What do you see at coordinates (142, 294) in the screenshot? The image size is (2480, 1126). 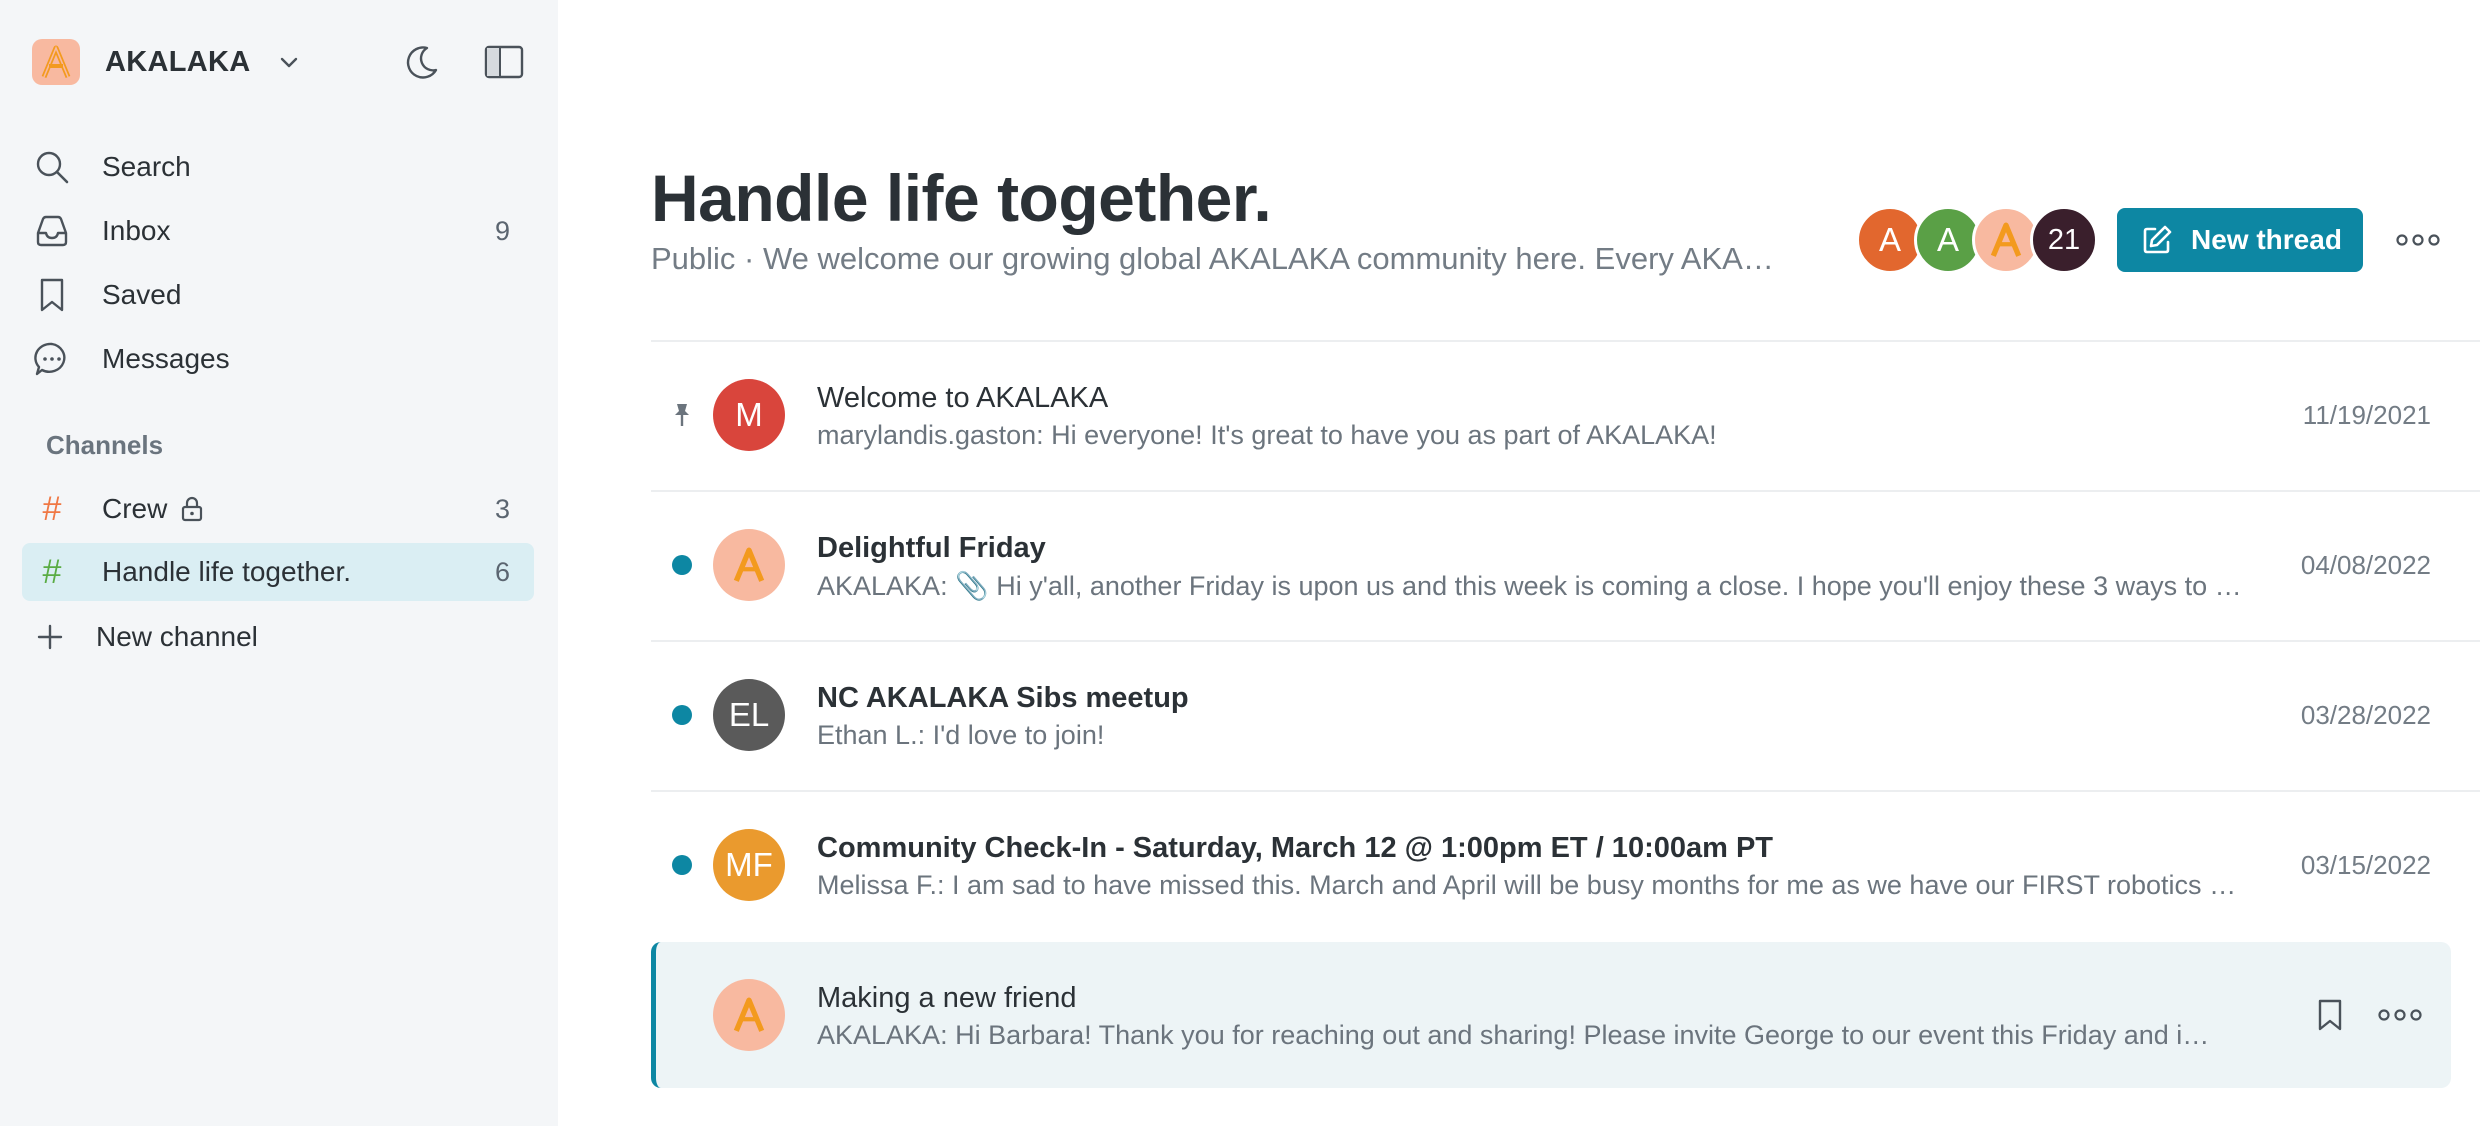 I see `nav-saved-label: Saved` at bounding box center [142, 294].